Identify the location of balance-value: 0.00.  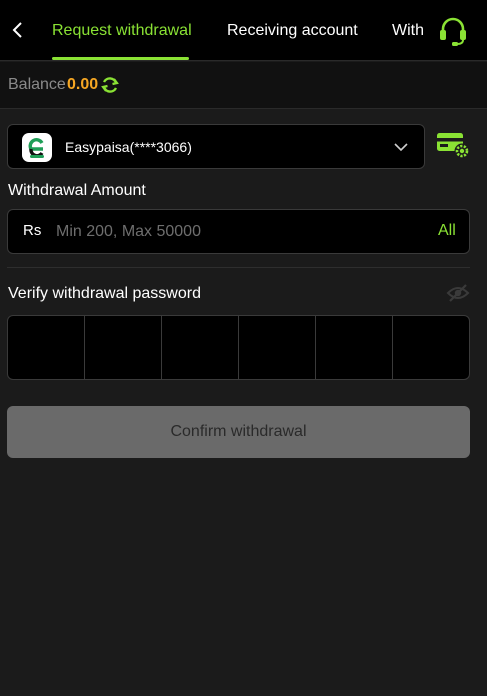
(83, 84).